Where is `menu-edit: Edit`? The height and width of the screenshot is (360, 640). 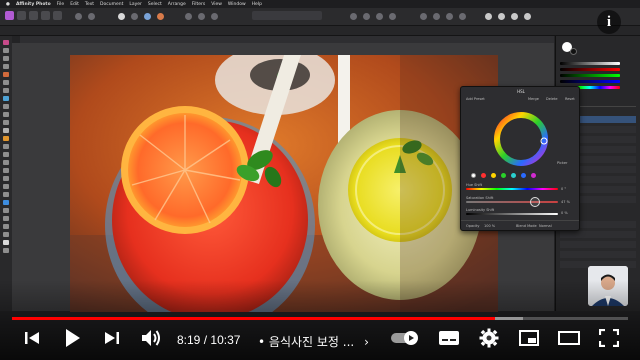 menu-edit: Edit is located at coordinates (74, 4).